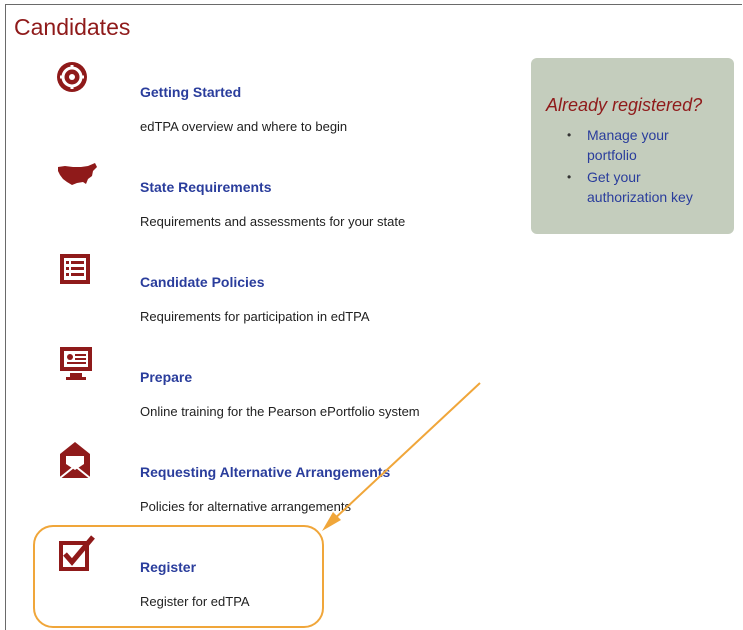  Describe the element at coordinates (195, 601) in the screenshot. I see `register-description: Register for edTPA` at that location.